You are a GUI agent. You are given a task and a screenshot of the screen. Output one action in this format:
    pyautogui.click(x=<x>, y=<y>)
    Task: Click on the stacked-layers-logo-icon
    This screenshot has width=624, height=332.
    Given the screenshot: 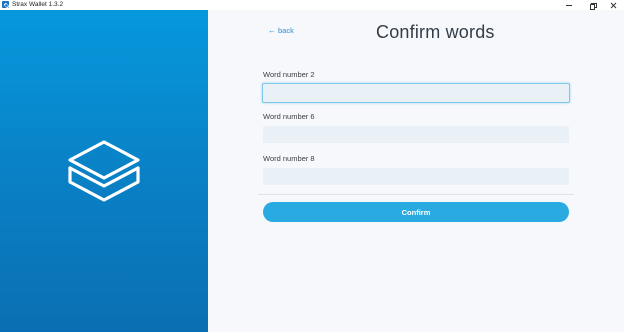 What is the action you would take?
    pyautogui.click(x=104, y=171)
    